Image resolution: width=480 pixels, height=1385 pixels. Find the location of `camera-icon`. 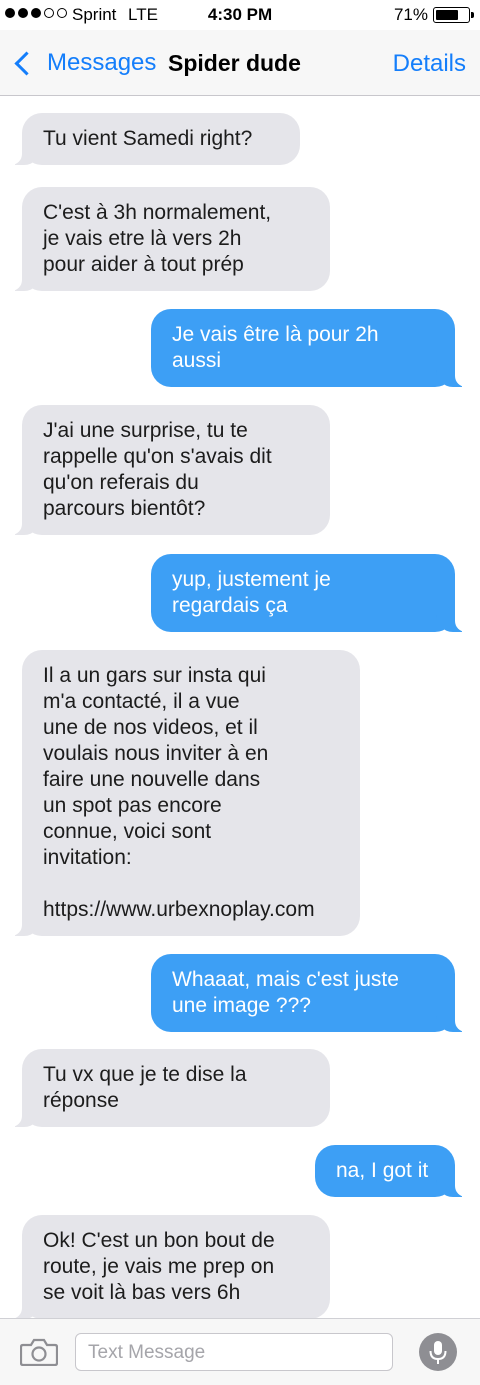

camera-icon is located at coordinates (39, 1352).